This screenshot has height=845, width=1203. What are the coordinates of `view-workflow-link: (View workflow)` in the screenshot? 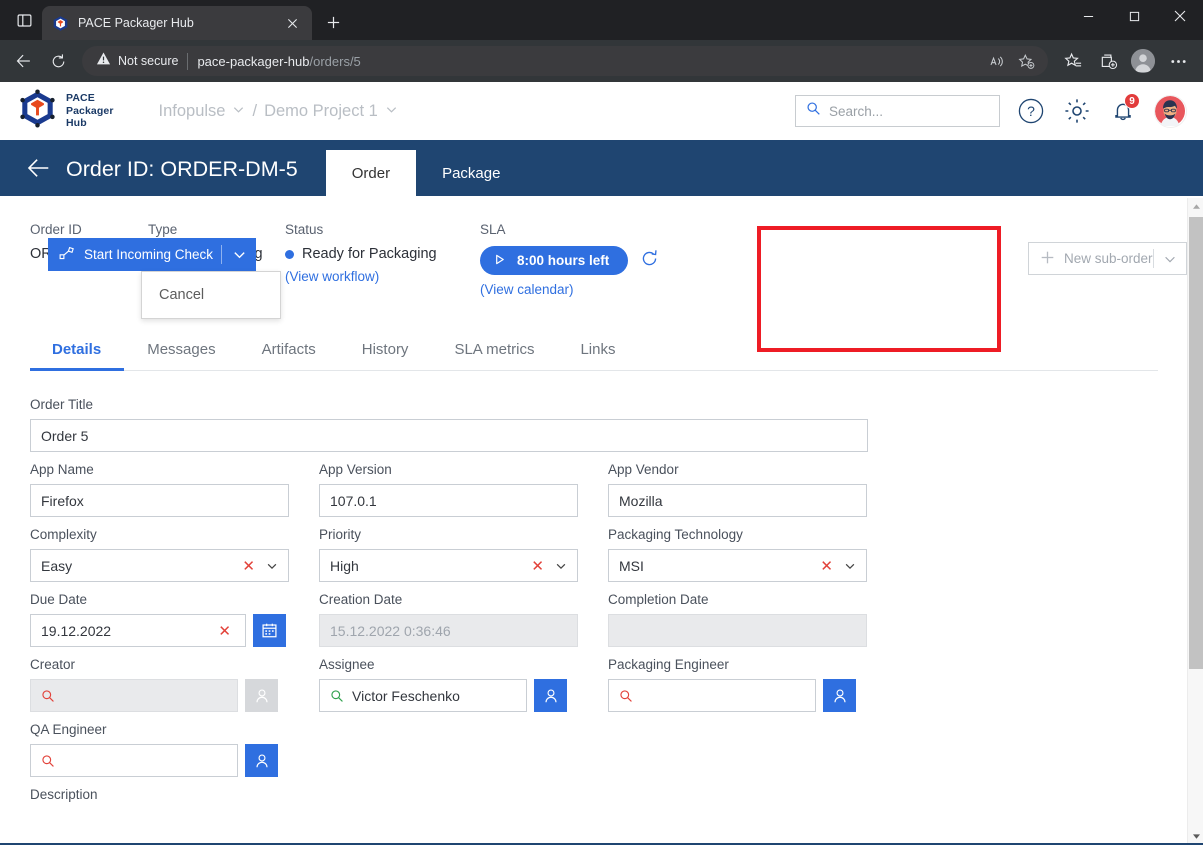 It's located at (382, 276).